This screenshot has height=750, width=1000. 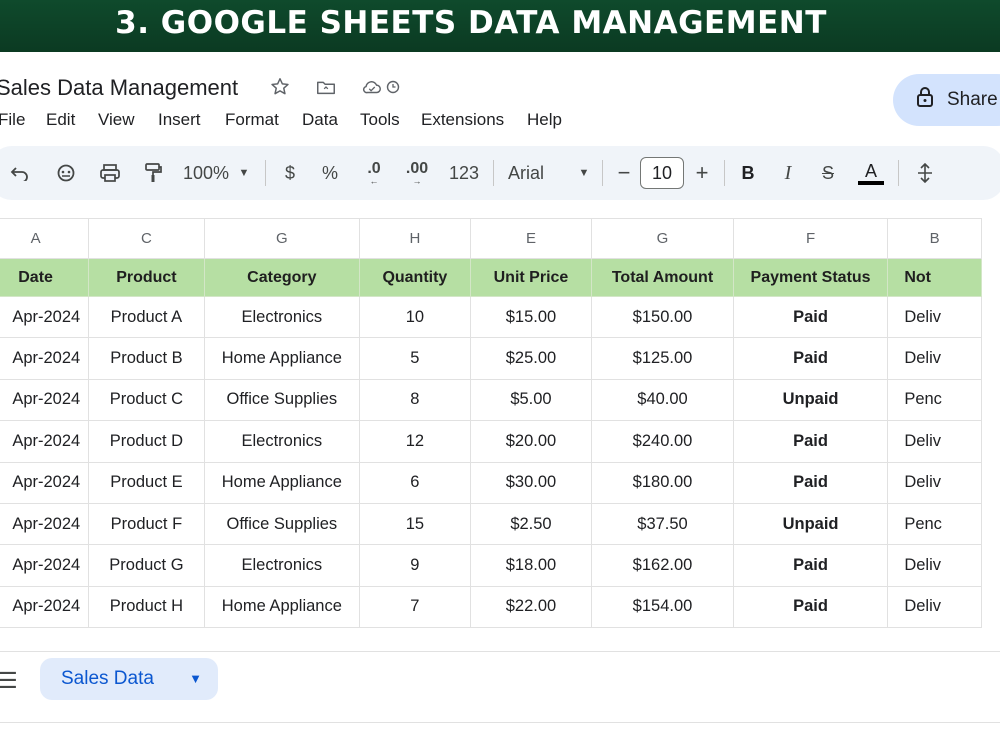 What do you see at coordinates (146, 238) in the screenshot?
I see `column-letter: C` at bounding box center [146, 238].